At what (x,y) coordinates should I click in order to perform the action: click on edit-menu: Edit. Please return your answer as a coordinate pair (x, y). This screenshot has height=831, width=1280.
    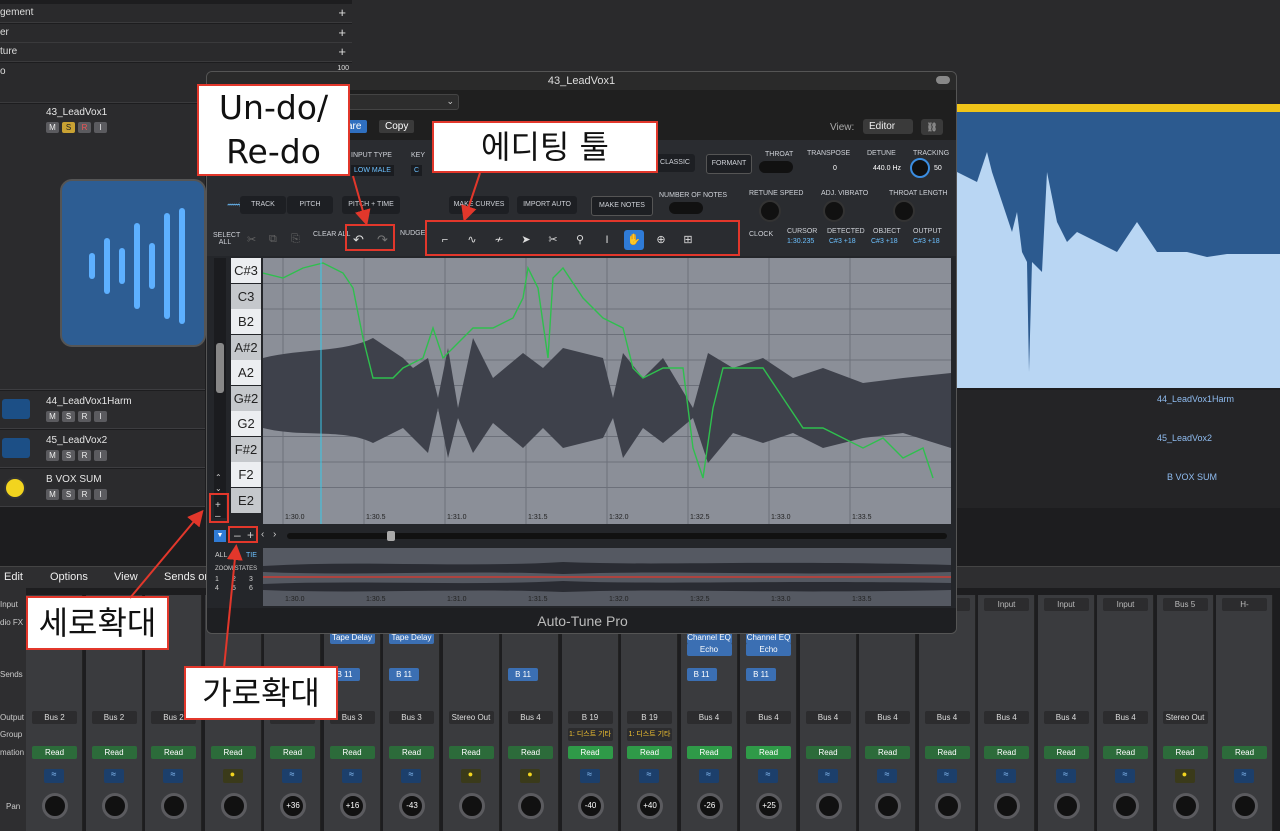
    Looking at the image, I should click on (13, 577).